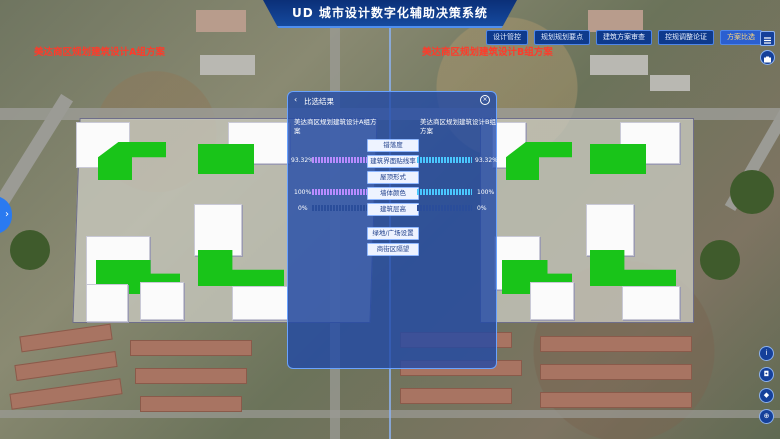 This screenshot has height=439, width=780. Describe the element at coordinates (303, 208) in the screenshot. I see `metric-a-pct: 0%` at that location.